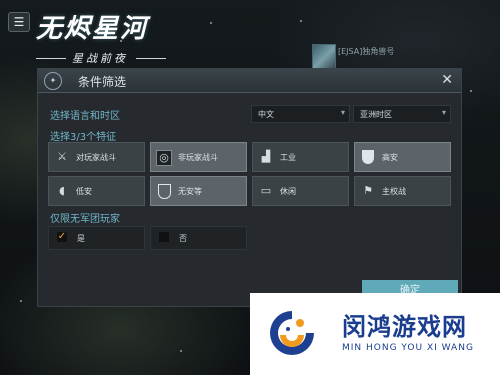 This screenshot has height=375, width=500. What do you see at coordinates (85, 219) in the screenshot?
I see `legion-section-label: 仅限无军团玩家` at bounding box center [85, 219].